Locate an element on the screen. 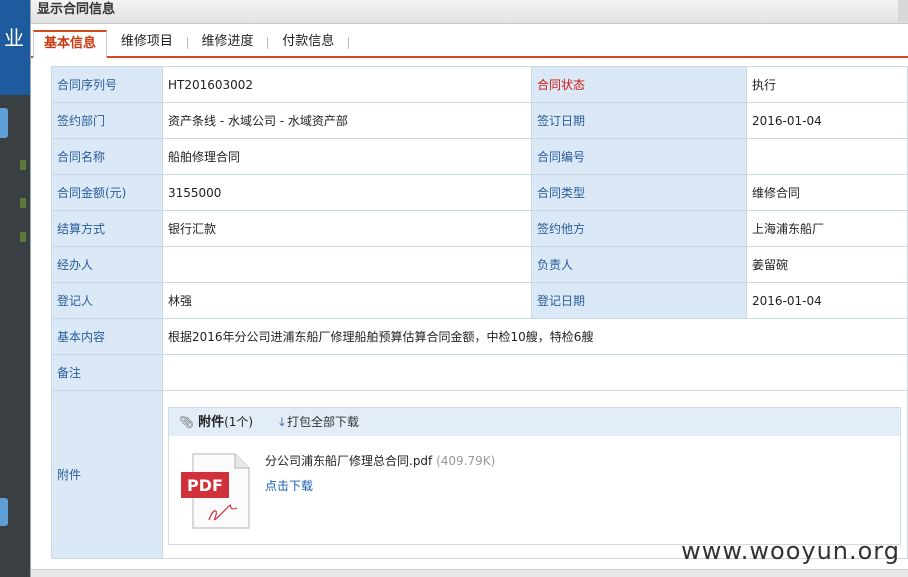 This screenshot has width=908, height=577. pdf-file-icon: PDF is located at coordinates (219, 490).